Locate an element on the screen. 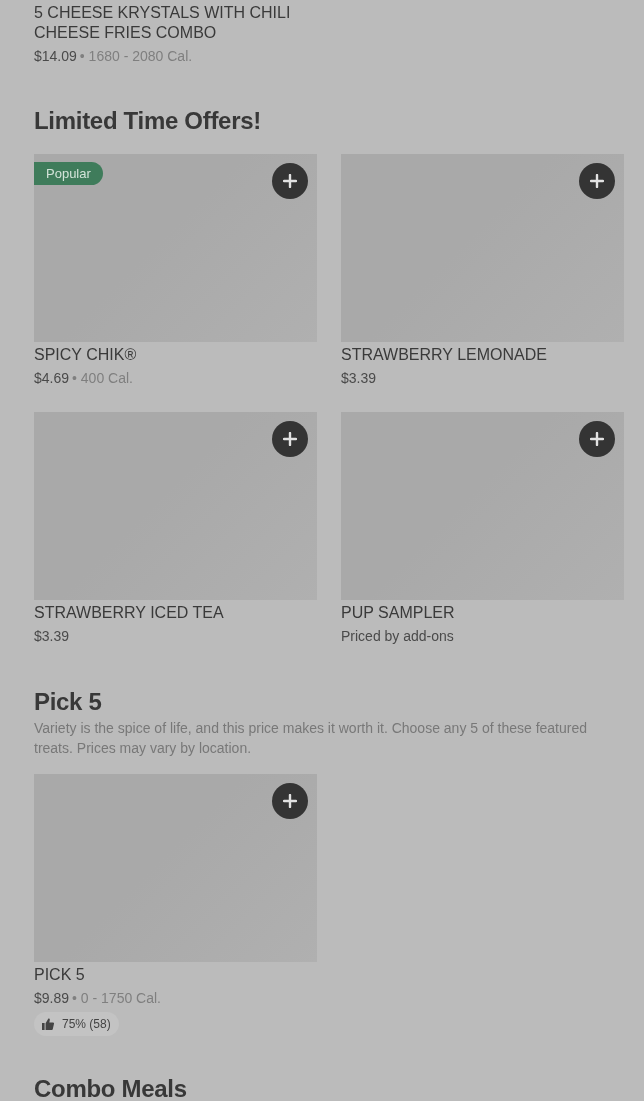 This screenshot has width=644, height=1101. item-name: PUP SAMPLER is located at coordinates (482, 613).